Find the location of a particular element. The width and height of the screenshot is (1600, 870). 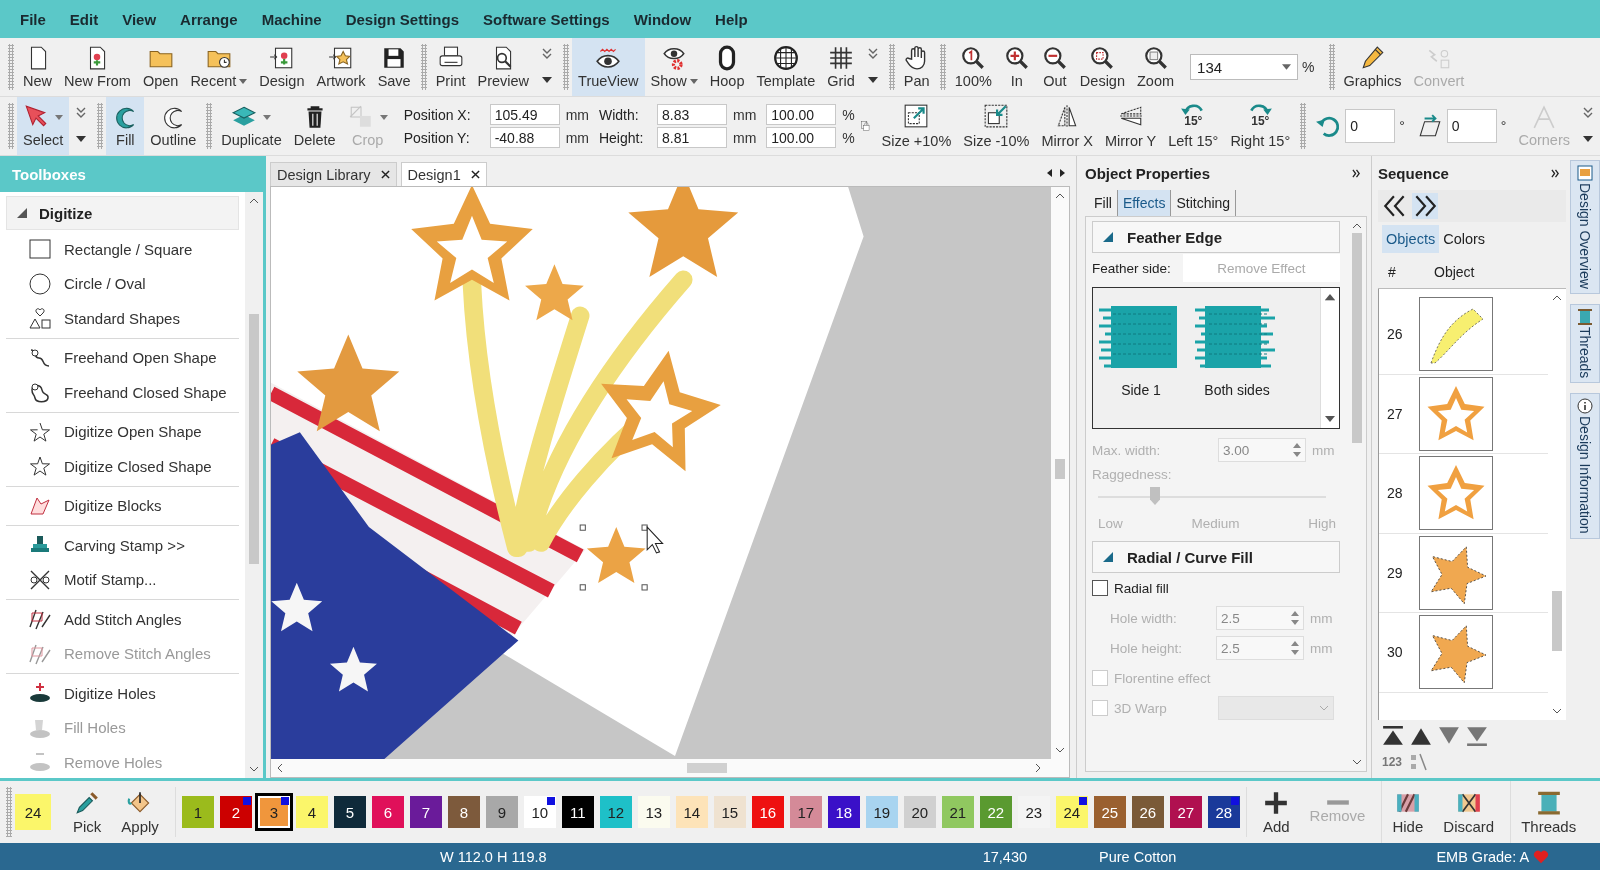

menu-item: Design Settings is located at coordinates (402, 19).